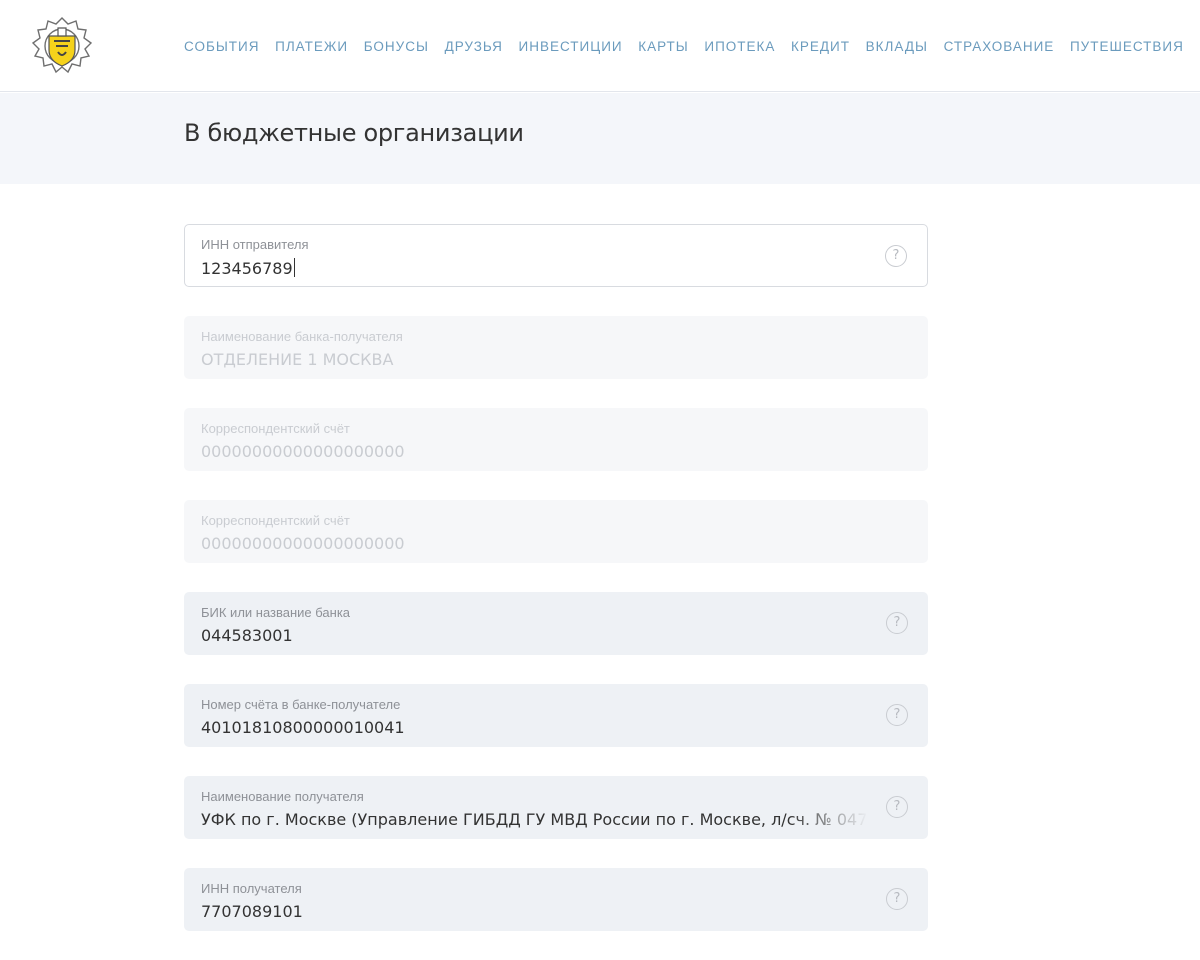 The height and width of the screenshot is (960, 1200). Describe the element at coordinates (297, 359) in the screenshot. I see `recipient-bank-name-value: ОТДЕЛЕНИЕ 1 МОСКВА` at that location.